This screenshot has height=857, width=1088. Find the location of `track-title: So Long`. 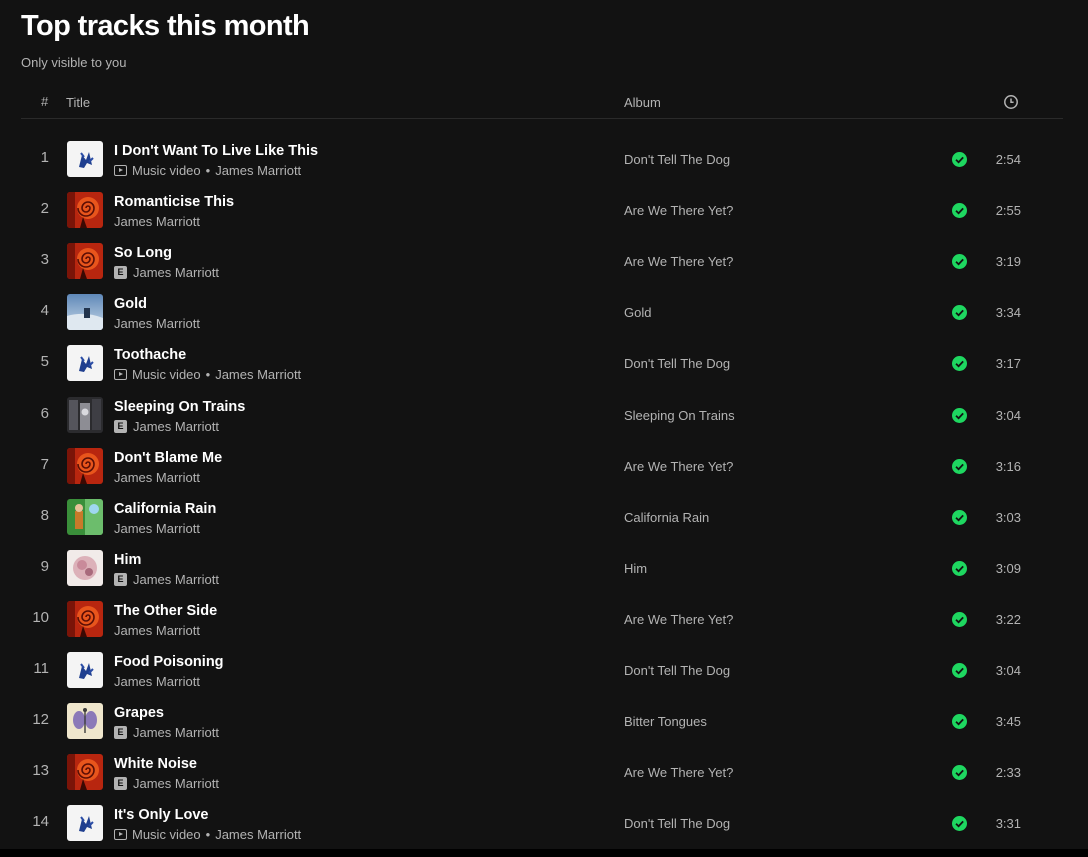

track-title: So Long is located at coordinates (143, 253).